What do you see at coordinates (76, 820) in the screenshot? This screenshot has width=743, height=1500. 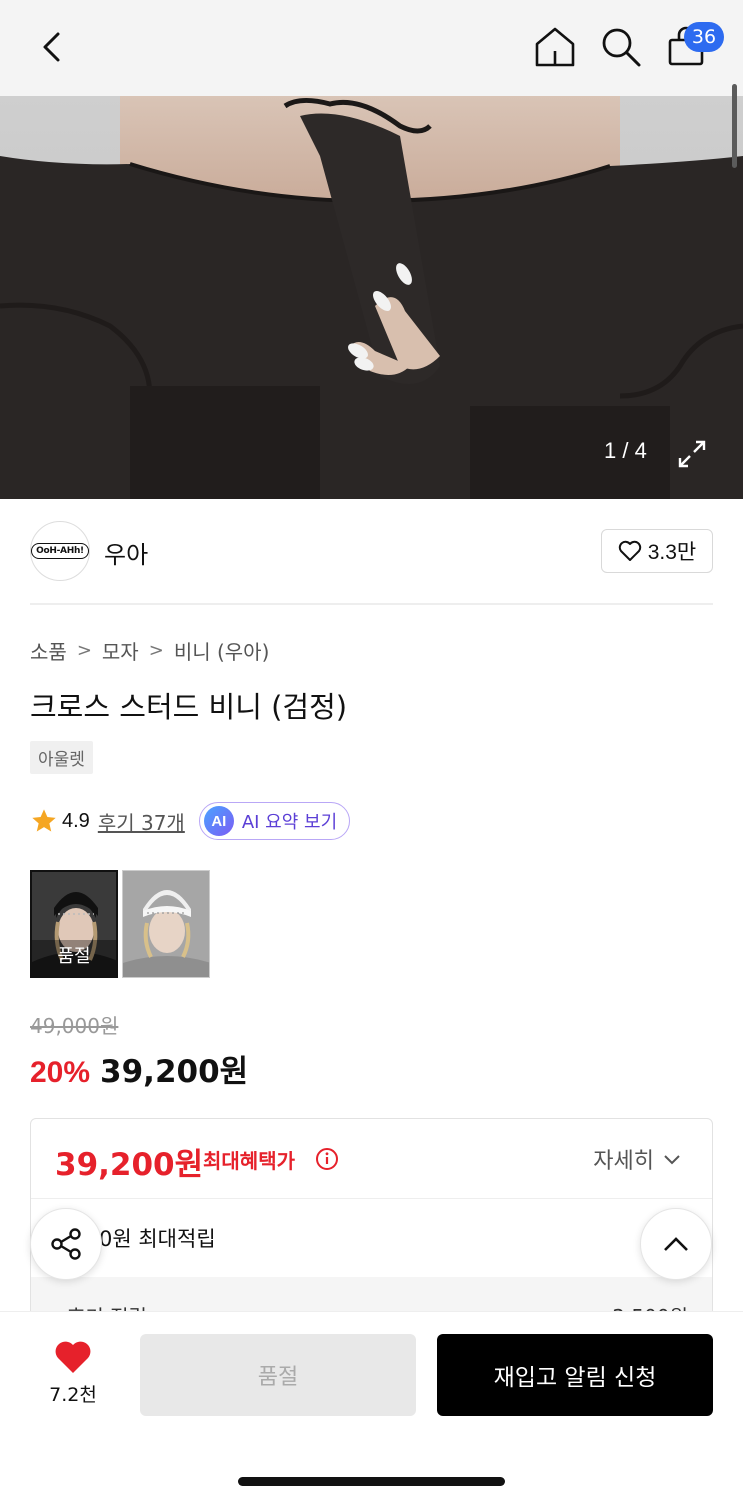 I see `rating-score: 4.9` at bounding box center [76, 820].